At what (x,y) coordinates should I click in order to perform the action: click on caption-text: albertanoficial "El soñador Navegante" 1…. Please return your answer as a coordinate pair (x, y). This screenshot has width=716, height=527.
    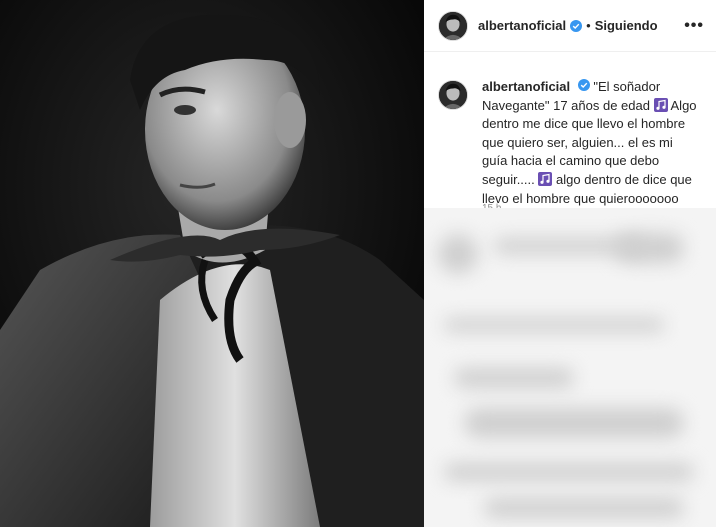
    Looking at the image, I should click on (591, 152).